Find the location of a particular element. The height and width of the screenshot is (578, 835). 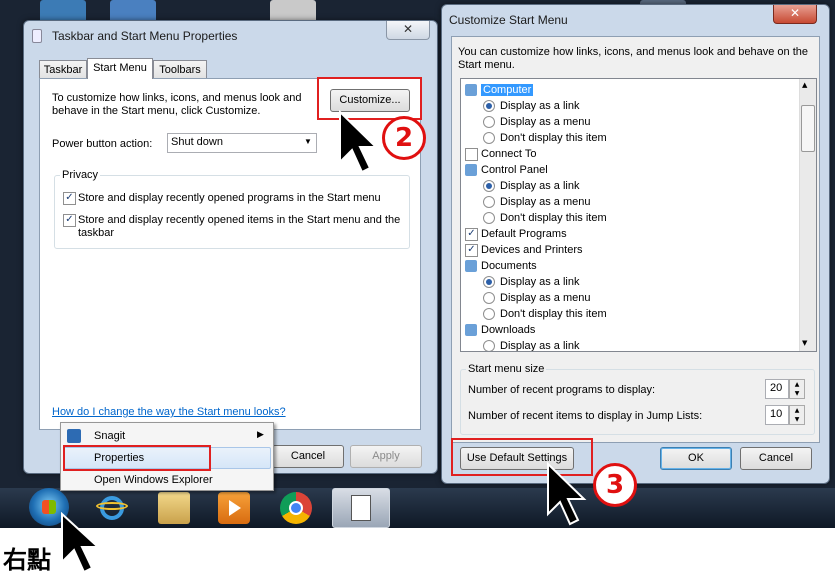

privacy-items-label-cont: taskbar is located at coordinates (96, 233).